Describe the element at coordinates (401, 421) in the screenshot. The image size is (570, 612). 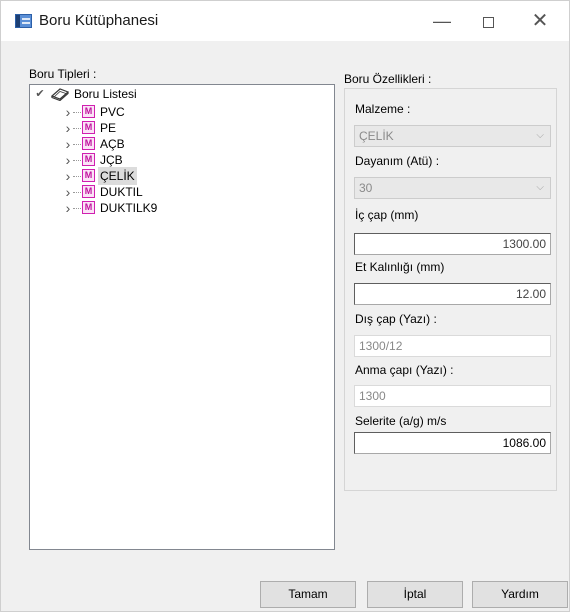
I see `selerite-label: Selerite (a/g) m/s` at that location.